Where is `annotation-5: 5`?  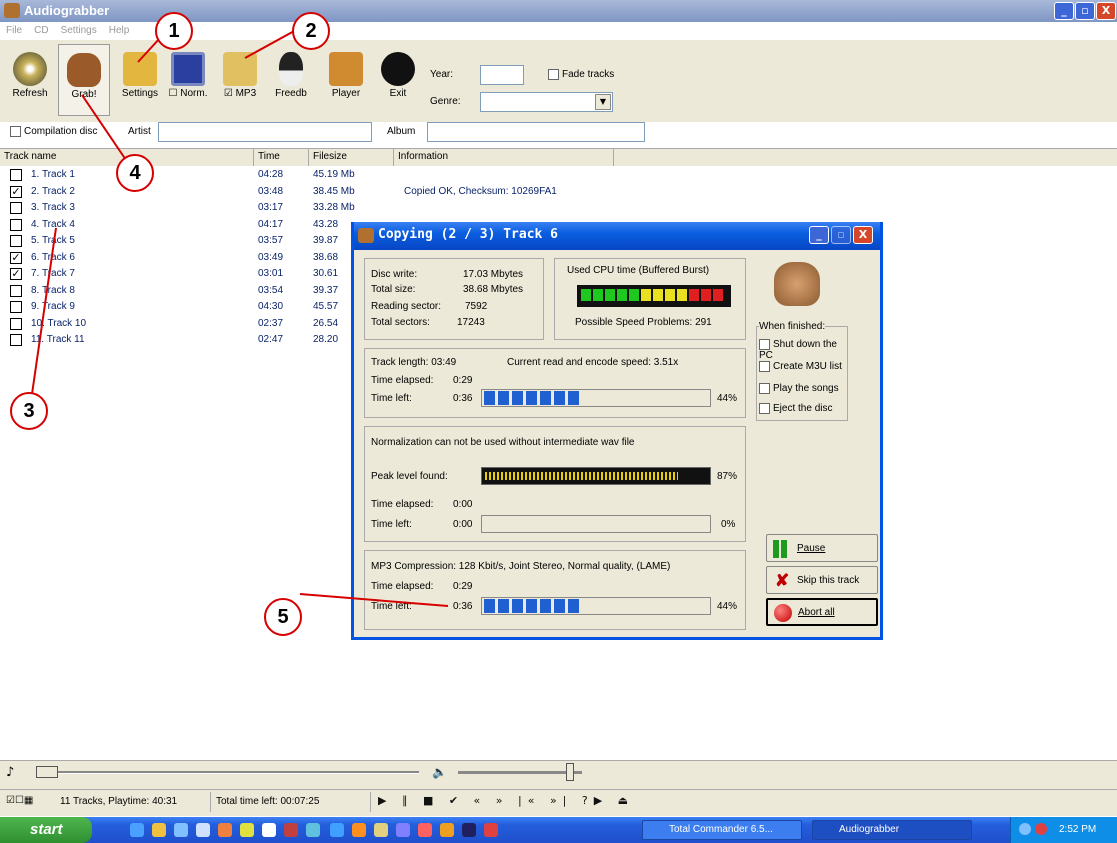 annotation-5: 5 is located at coordinates (283, 617).